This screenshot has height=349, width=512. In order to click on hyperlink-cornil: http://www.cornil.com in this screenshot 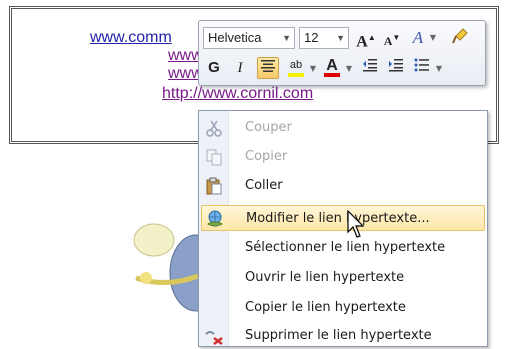, I will do `click(237, 94)`.